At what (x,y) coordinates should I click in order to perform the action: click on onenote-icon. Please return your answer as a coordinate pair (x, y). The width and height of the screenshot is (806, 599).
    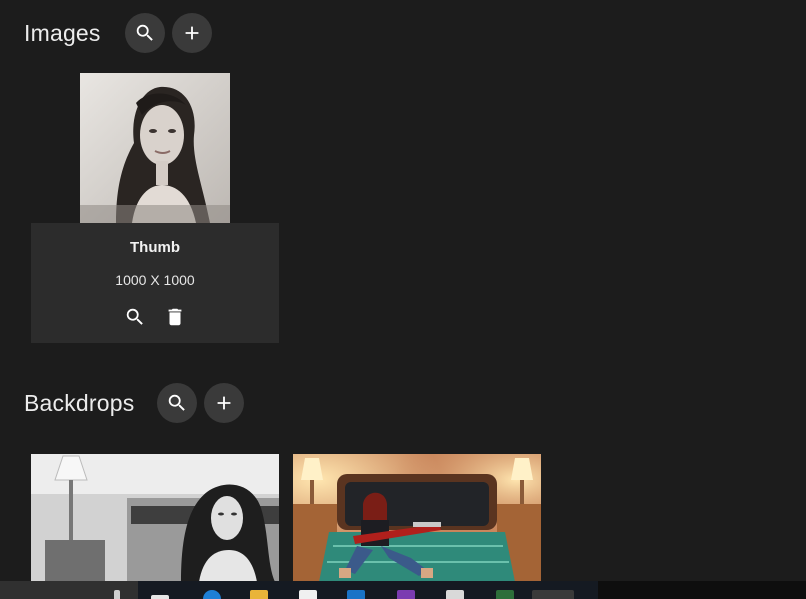
    Looking at the image, I should click on (406, 594).